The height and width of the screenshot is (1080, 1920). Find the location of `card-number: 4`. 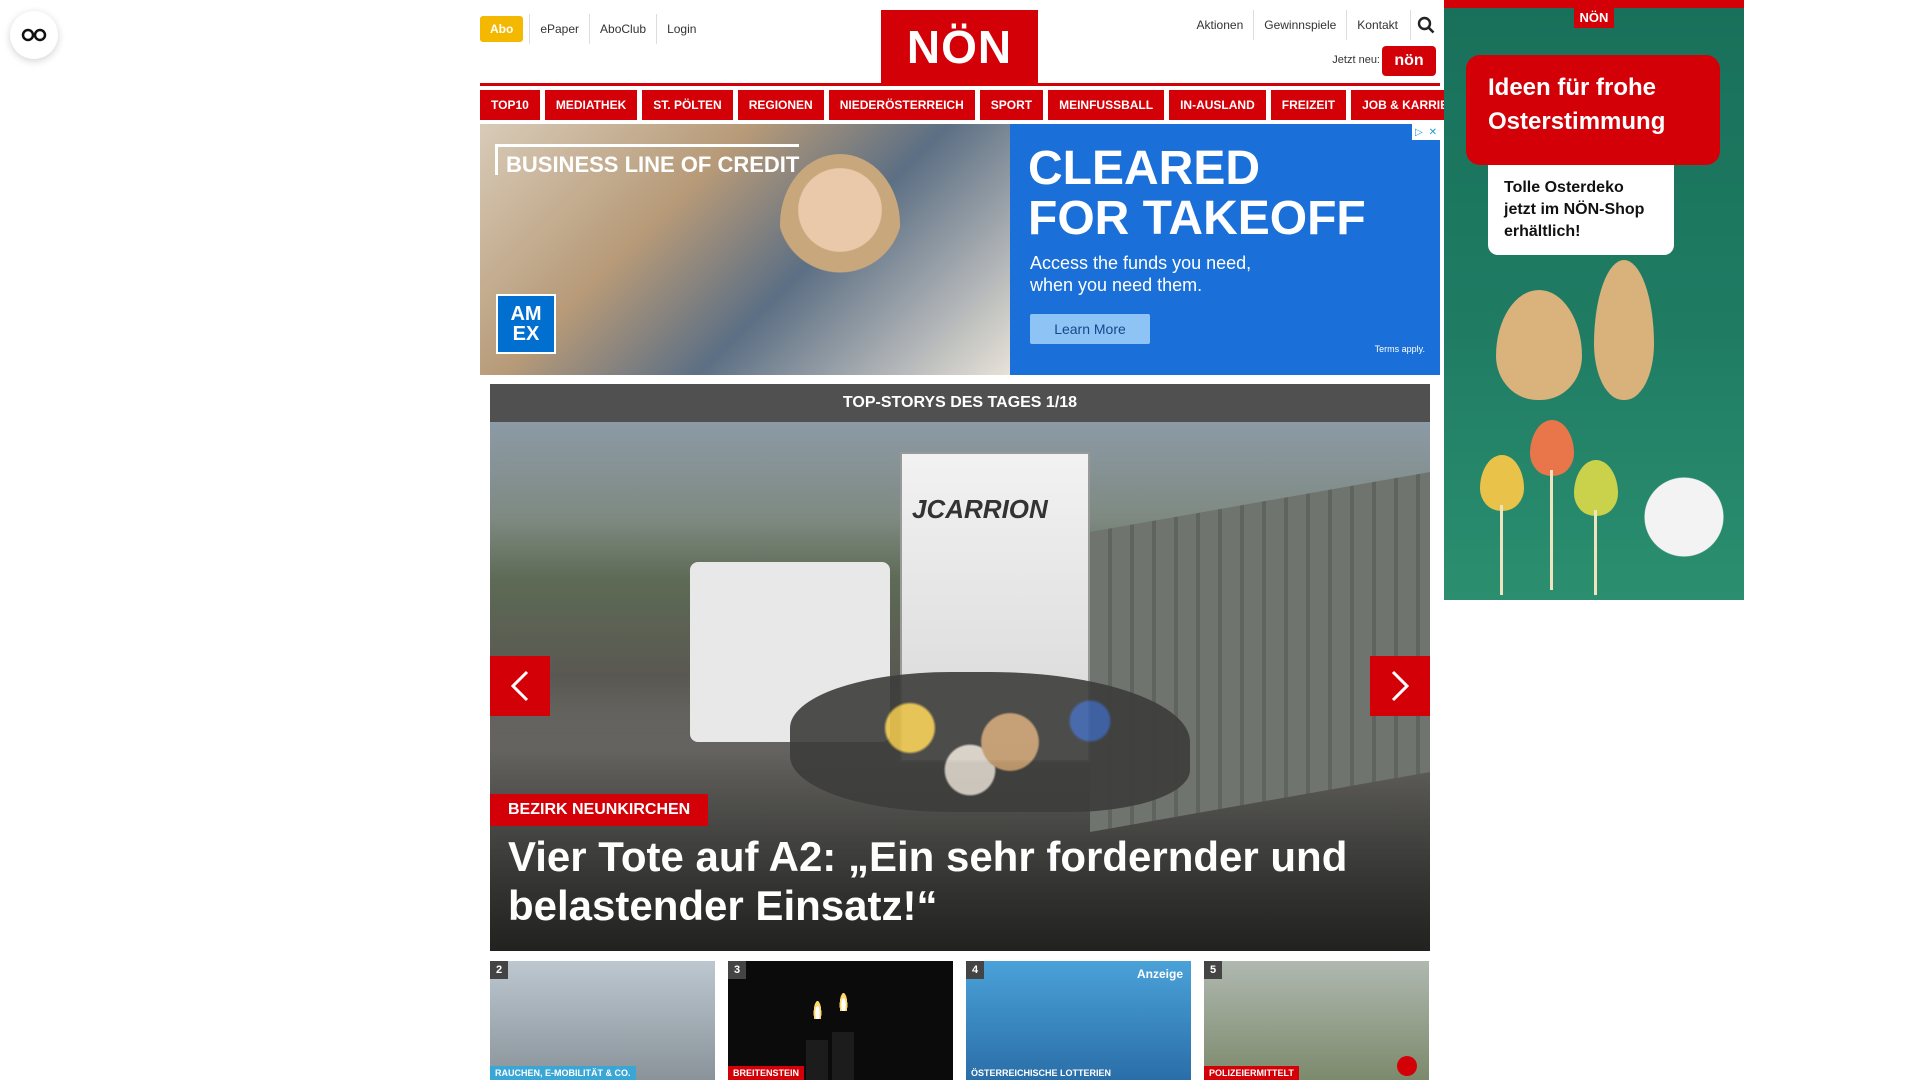

card-number: 4 is located at coordinates (975, 970).